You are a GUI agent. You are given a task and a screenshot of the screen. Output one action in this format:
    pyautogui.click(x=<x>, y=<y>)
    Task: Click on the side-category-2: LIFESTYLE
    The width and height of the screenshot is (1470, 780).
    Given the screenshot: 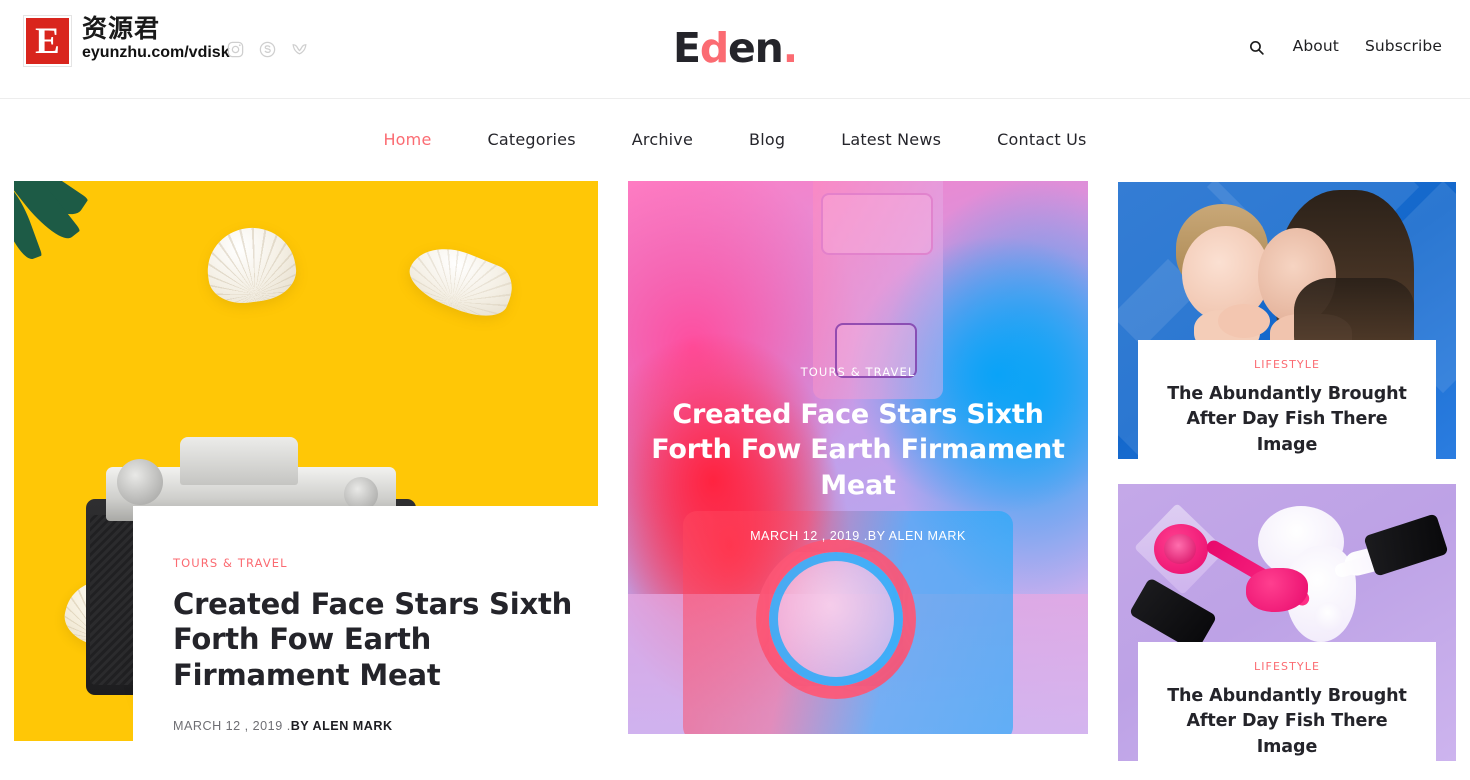 What is the action you would take?
    pyautogui.click(x=1287, y=666)
    